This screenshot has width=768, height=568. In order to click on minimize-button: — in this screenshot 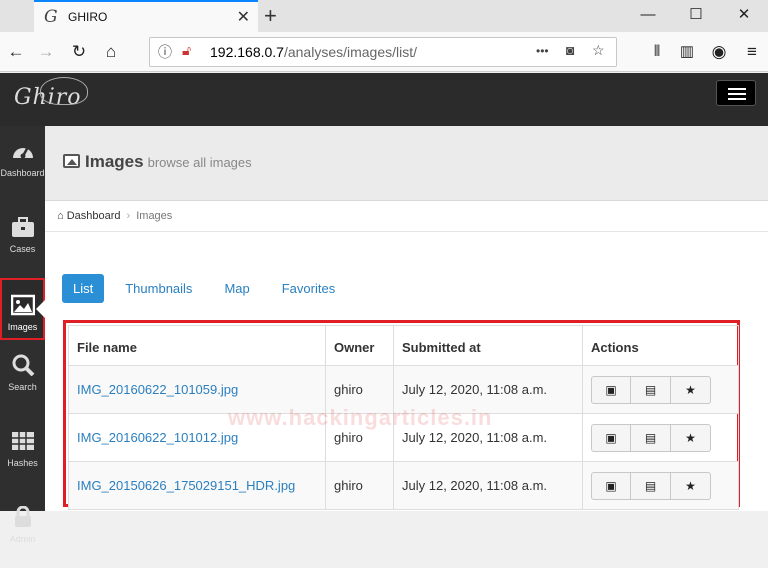, I will do `click(648, 16)`.